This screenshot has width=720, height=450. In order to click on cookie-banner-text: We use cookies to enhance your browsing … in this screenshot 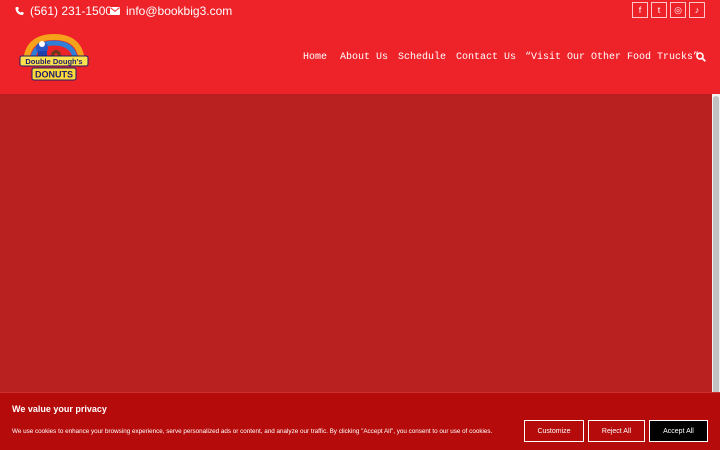, I will do `click(252, 431)`.